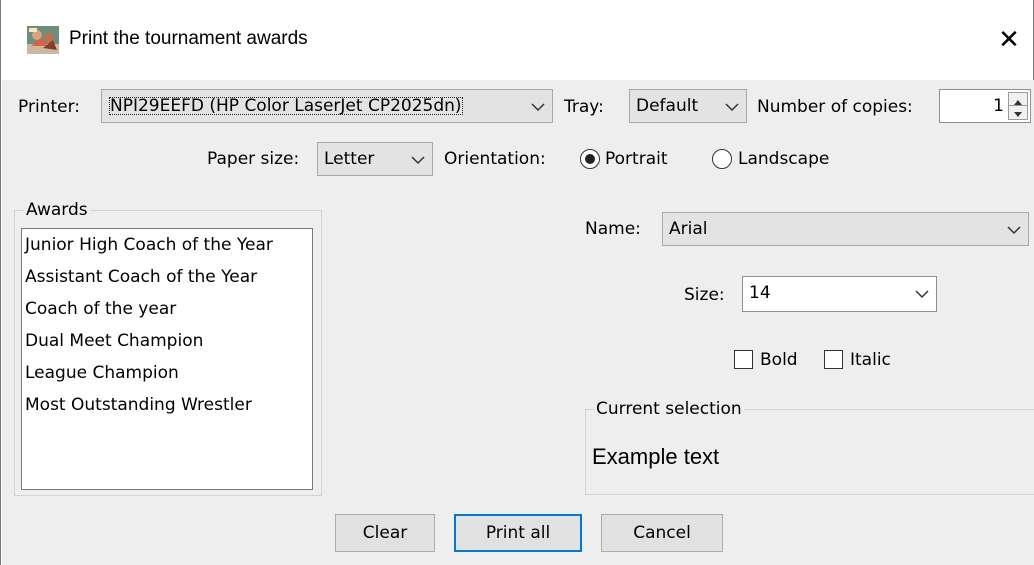 This screenshot has width=1034, height=565. What do you see at coordinates (385, 533) in the screenshot?
I see `clear-button: Clear` at bounding box center [385, 533].